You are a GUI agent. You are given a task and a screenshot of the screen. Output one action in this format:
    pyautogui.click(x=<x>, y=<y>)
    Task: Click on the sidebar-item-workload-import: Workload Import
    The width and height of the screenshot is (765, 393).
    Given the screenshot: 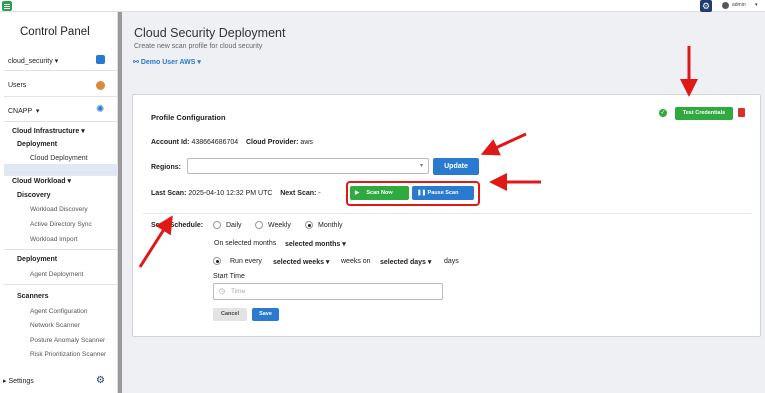 What is the action you would take?
    pyautogui.click(x=54, y=239)
    